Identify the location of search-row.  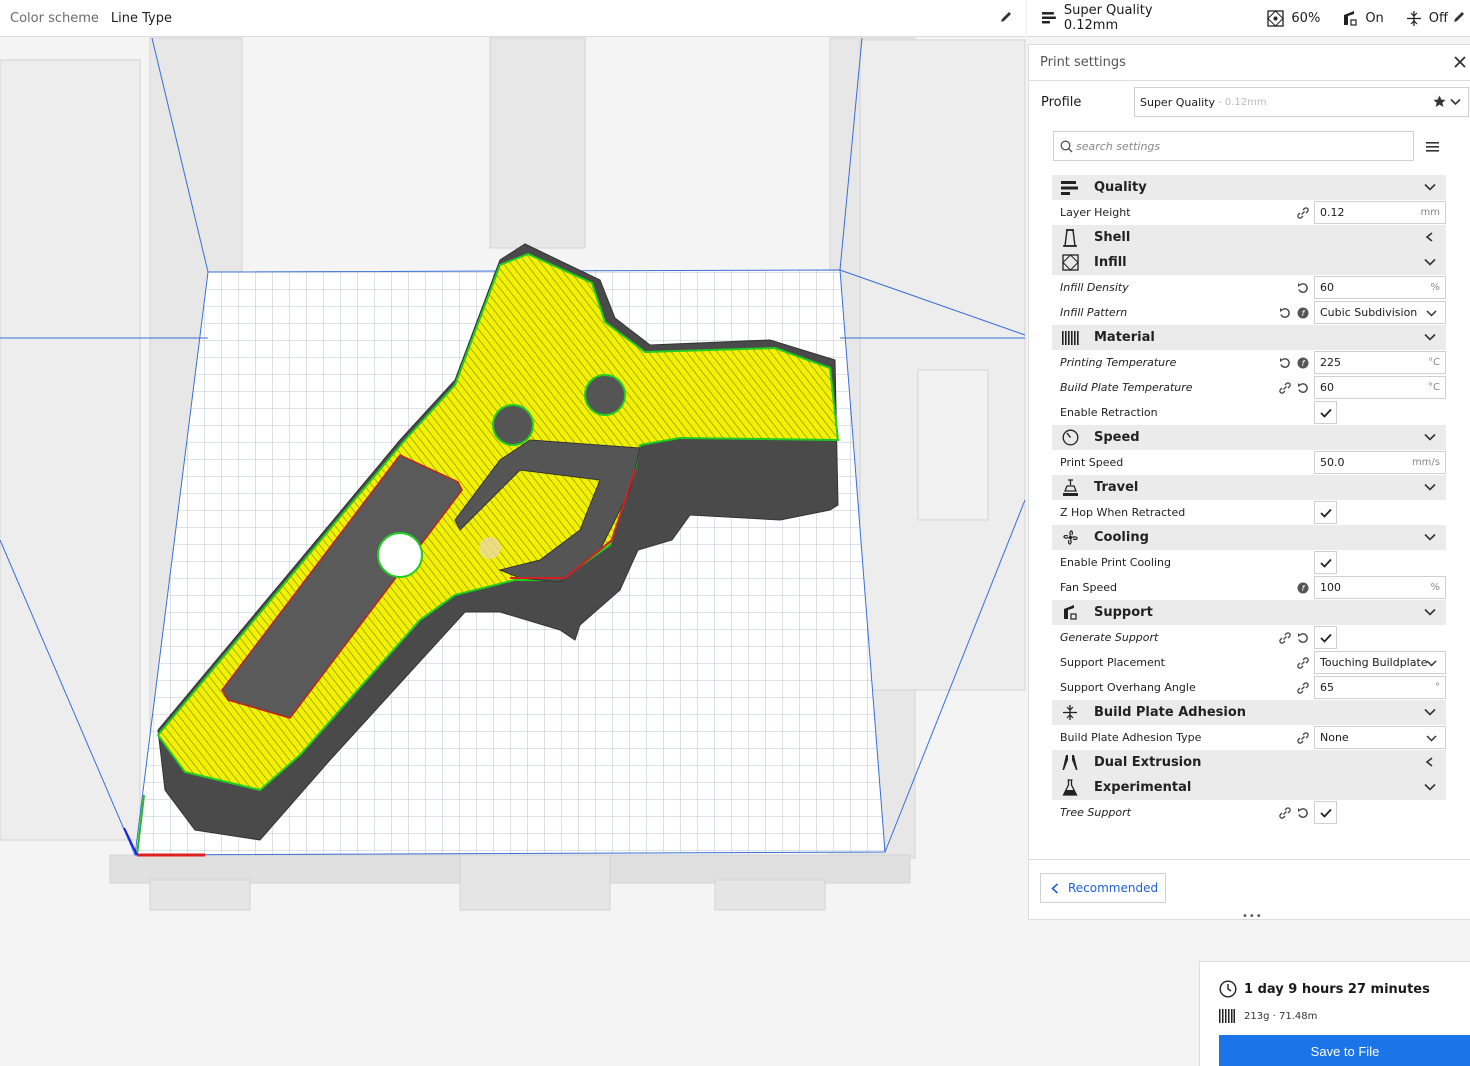
(1249, 145).